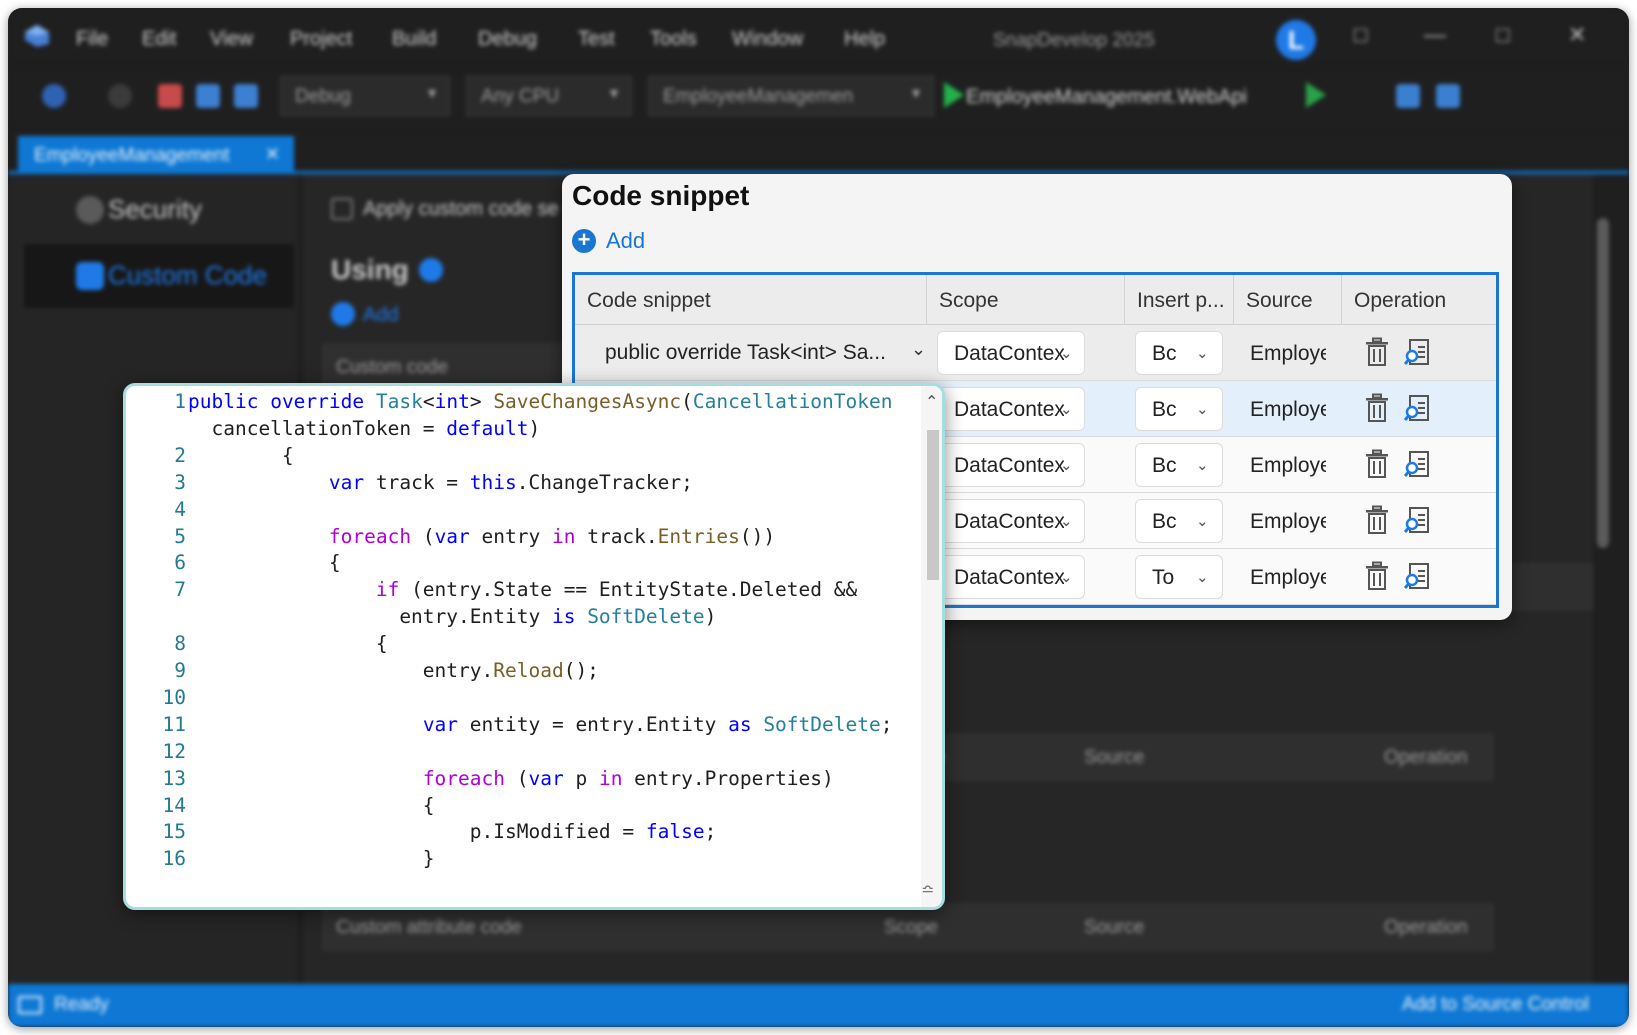 This screenshot has height=1035, width=1637. Describe the element at coordinates (608, 241) in the screenshot. I see `add-snippet-button: + Add` at that location.